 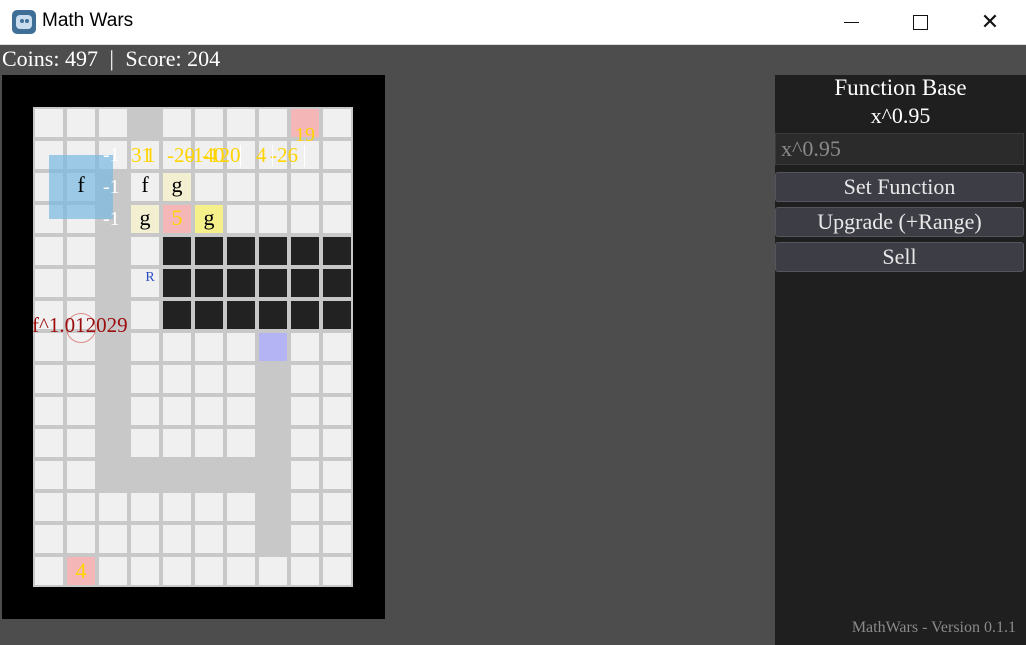 I want to click on upgrade-button: Upgrade (+Range), so click(x=899, y=222).